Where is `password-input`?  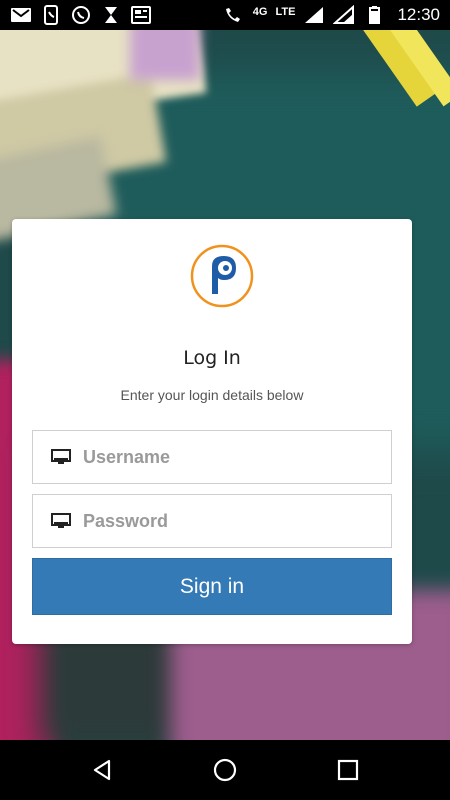
password-input is located at coordinates (228, 521).